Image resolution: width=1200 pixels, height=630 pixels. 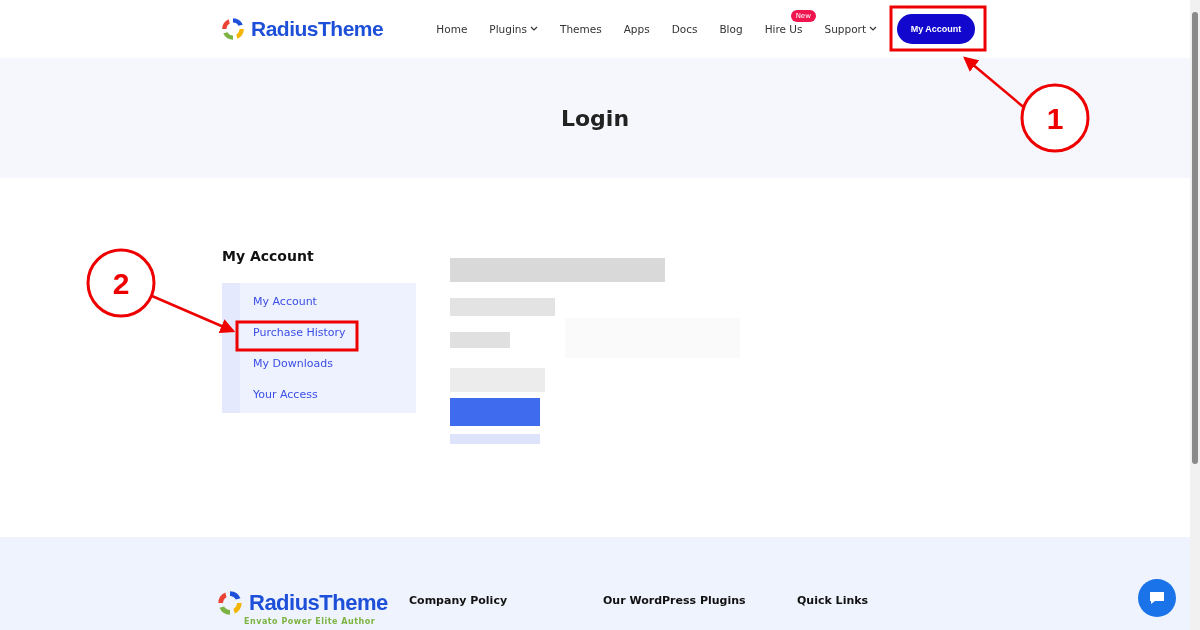 I want to click on scrollbar, so click(x=1195, y=315).